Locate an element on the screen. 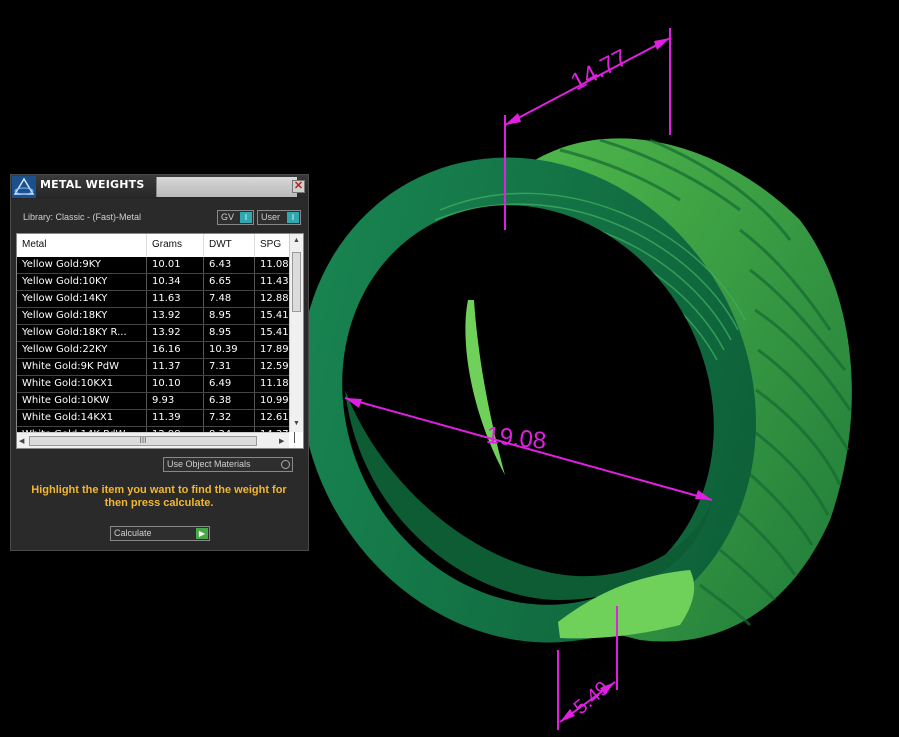 The width and height of the screenshot is (899, 737). cell-dwt: 6.65 is located at coordinates (229, 282).